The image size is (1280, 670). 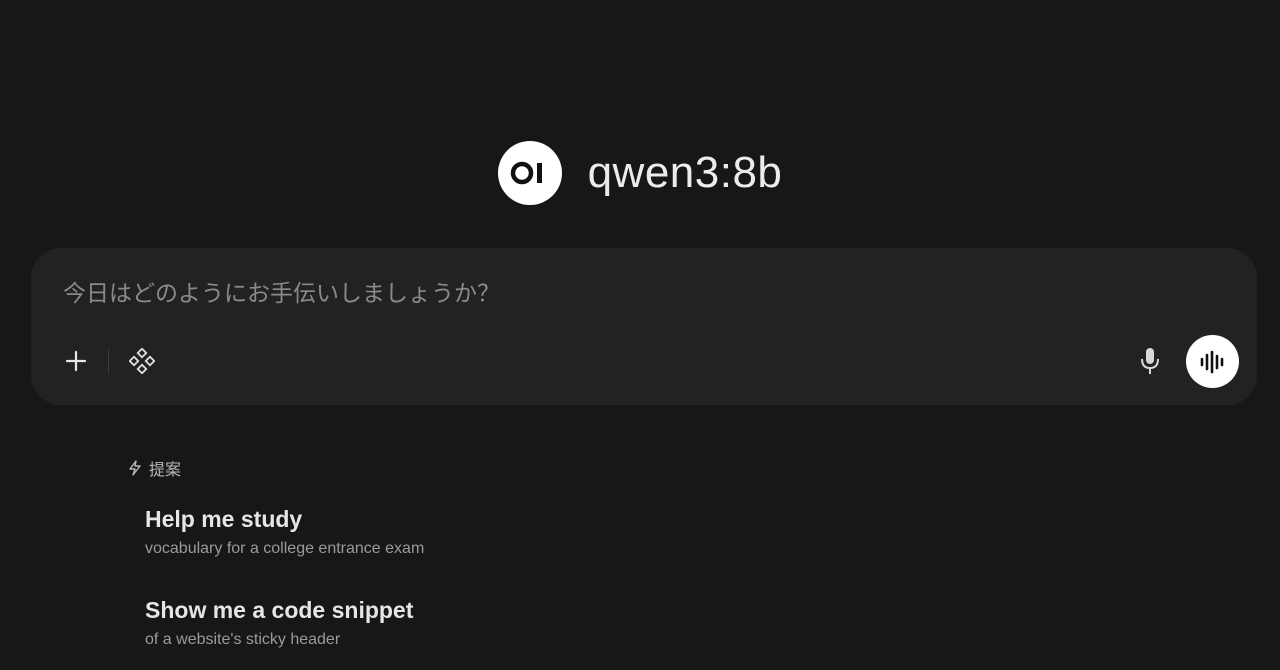 What do you see at coordinates (285, 548) in the screenshot?
I see `suggestion-subtitle: vocabulary for a college entrance exam` at bounding box center [285, 548].